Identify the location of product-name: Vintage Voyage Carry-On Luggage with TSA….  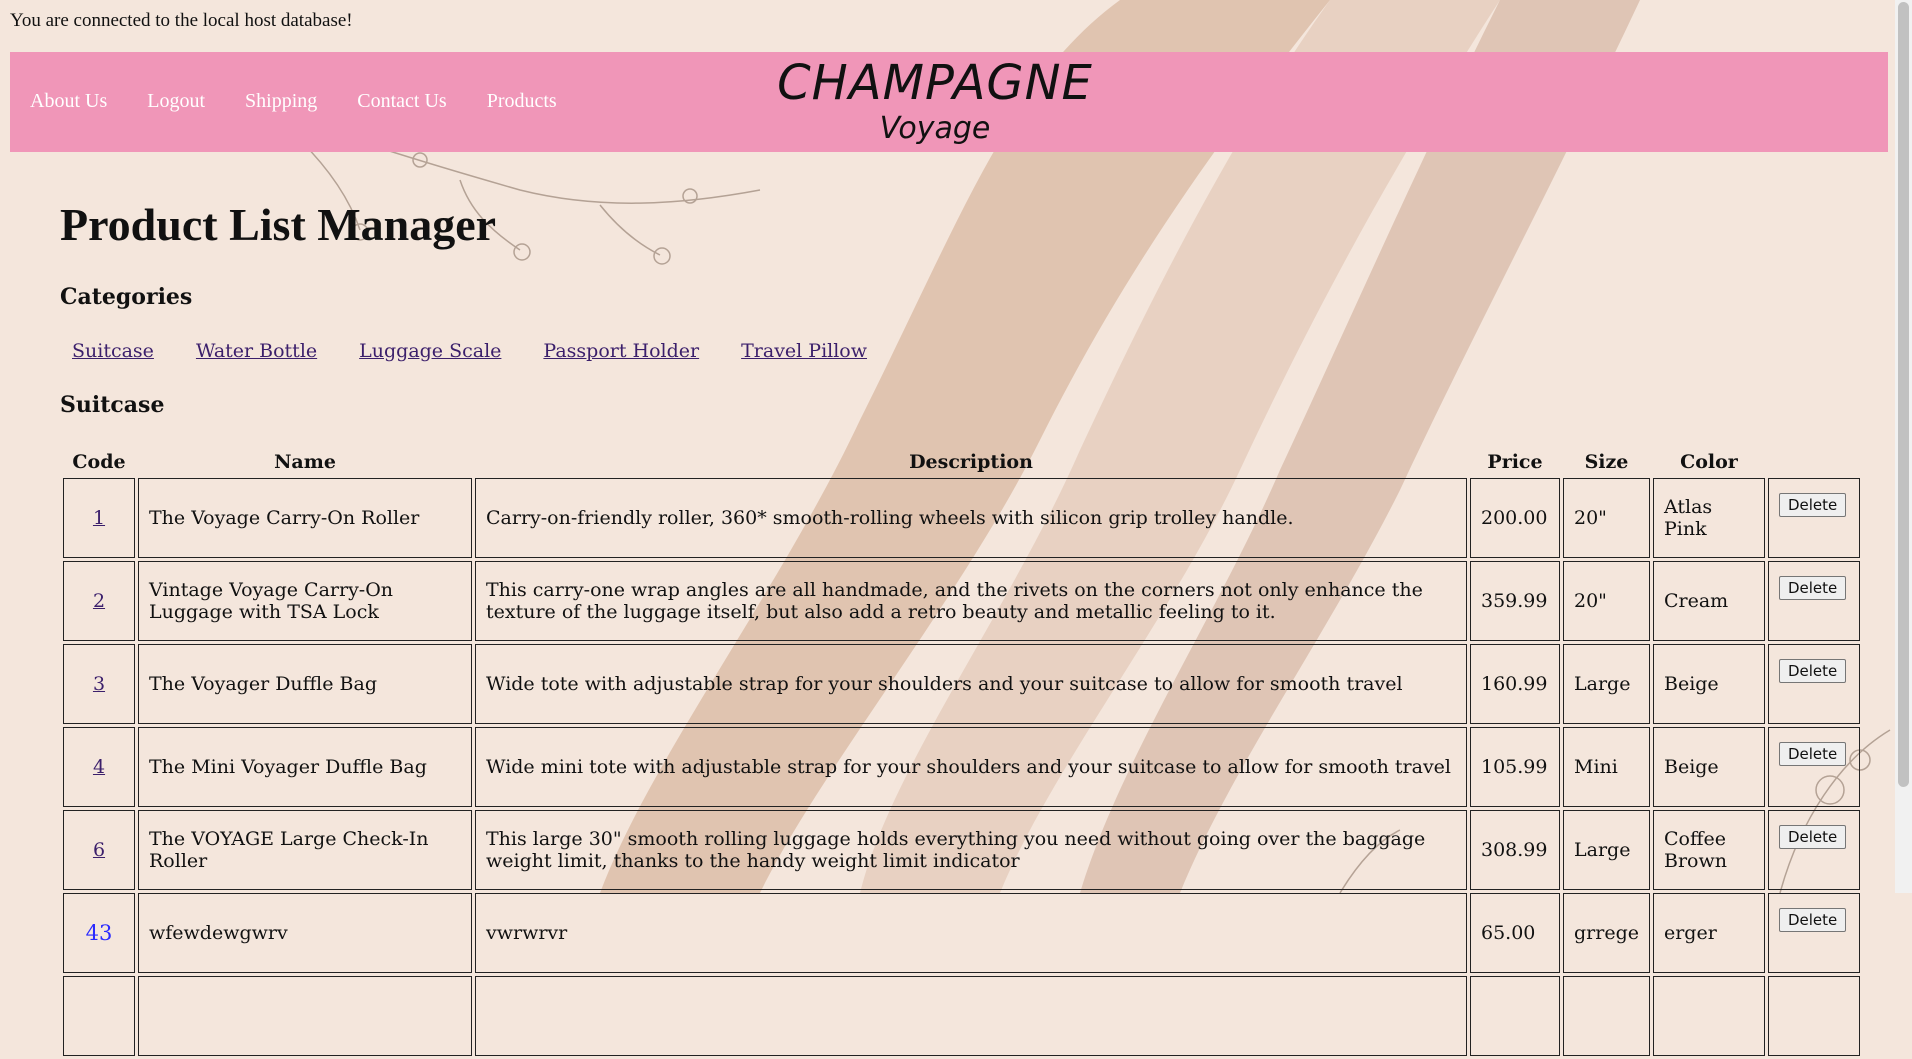
(305, 601).